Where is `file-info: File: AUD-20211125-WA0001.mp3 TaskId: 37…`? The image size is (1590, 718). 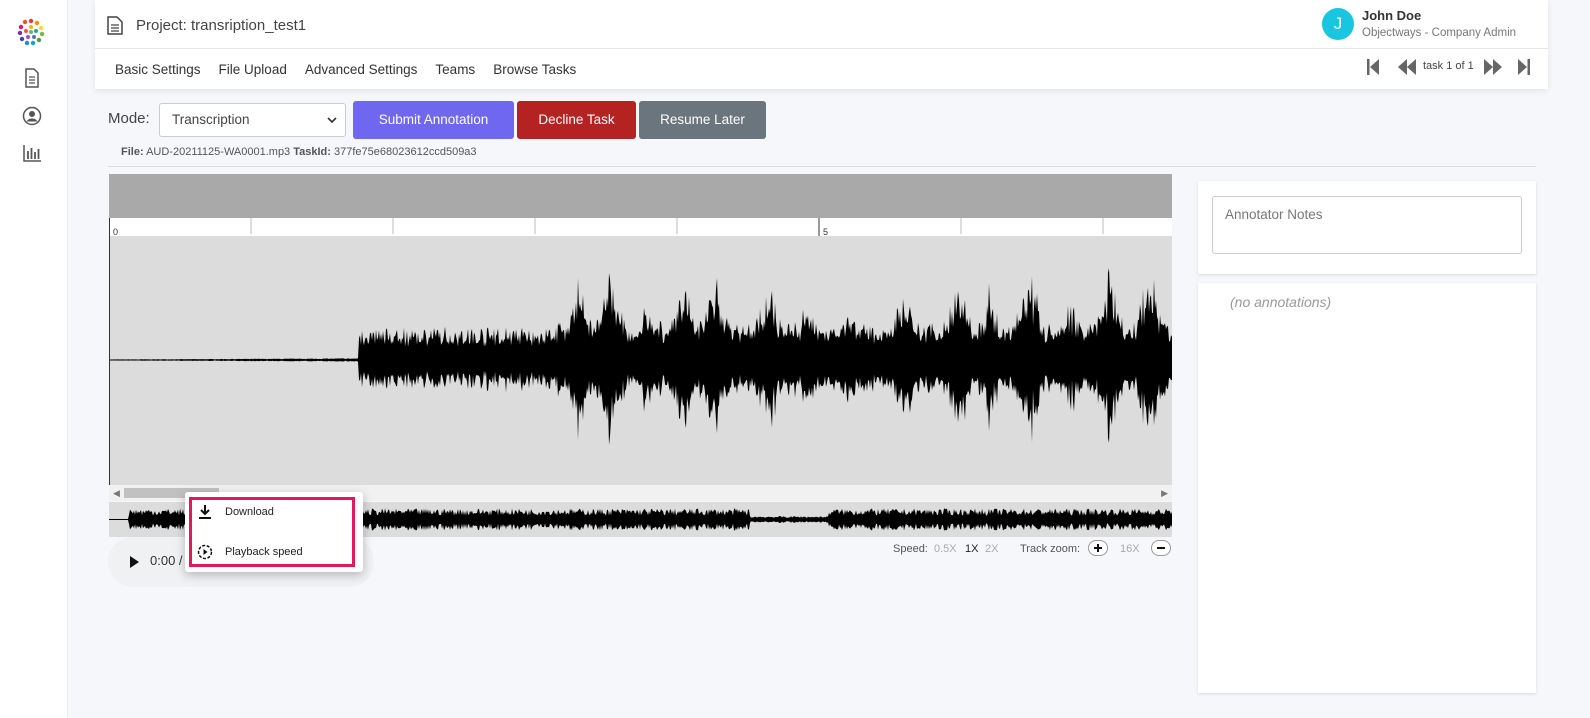
file-info: File: AUD-20211125-WA0001.mp3 TaskId: 37… is located at coordinates (299, 152).